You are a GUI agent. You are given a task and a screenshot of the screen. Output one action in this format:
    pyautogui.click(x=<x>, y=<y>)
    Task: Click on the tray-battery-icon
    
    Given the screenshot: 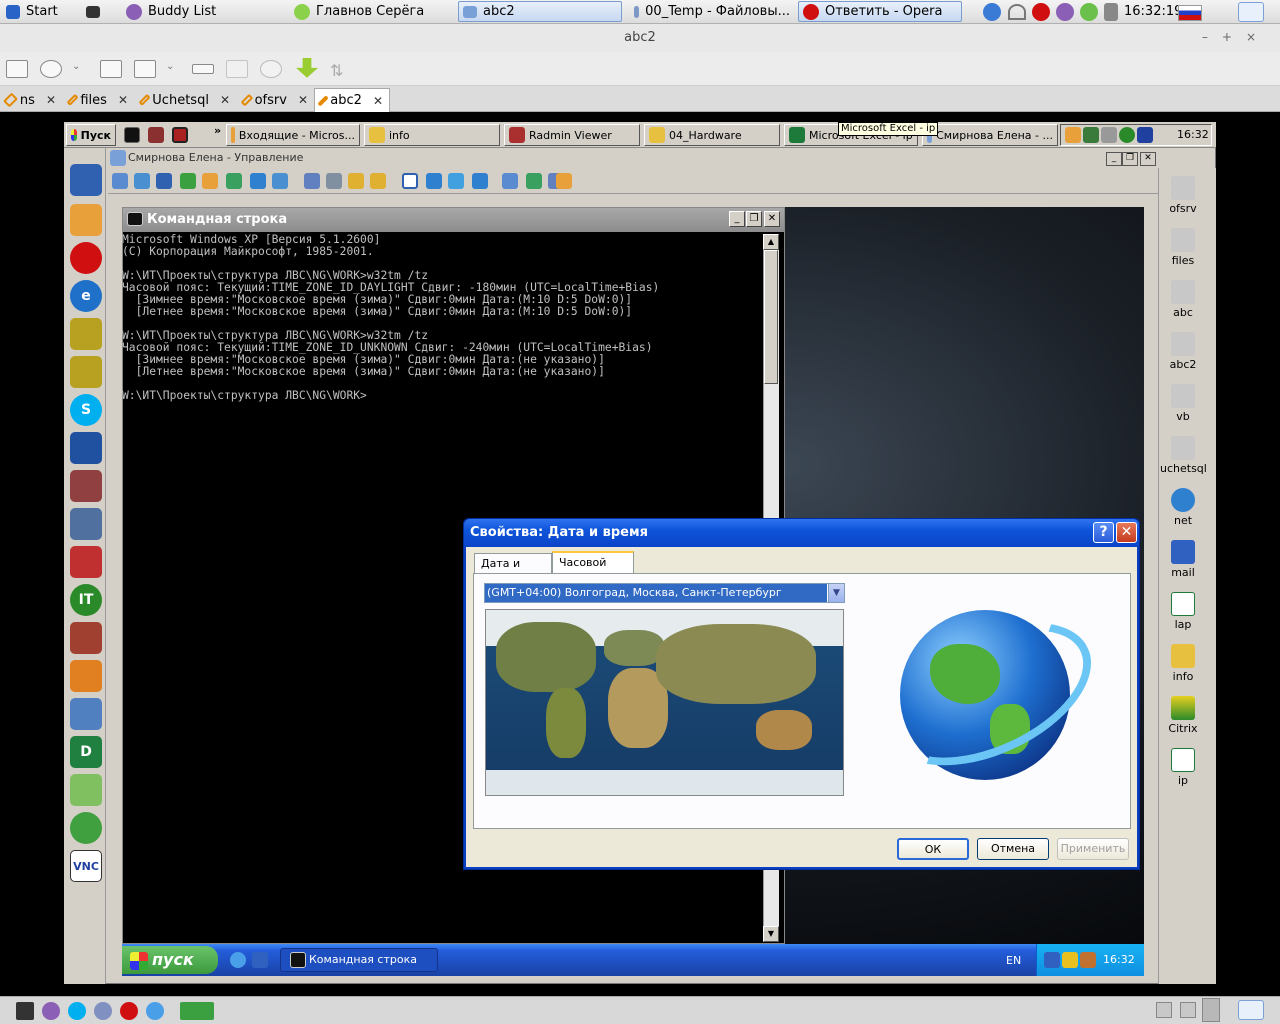 What is the action you would take?
    pyautogui.click(x=1111, y=12)
    